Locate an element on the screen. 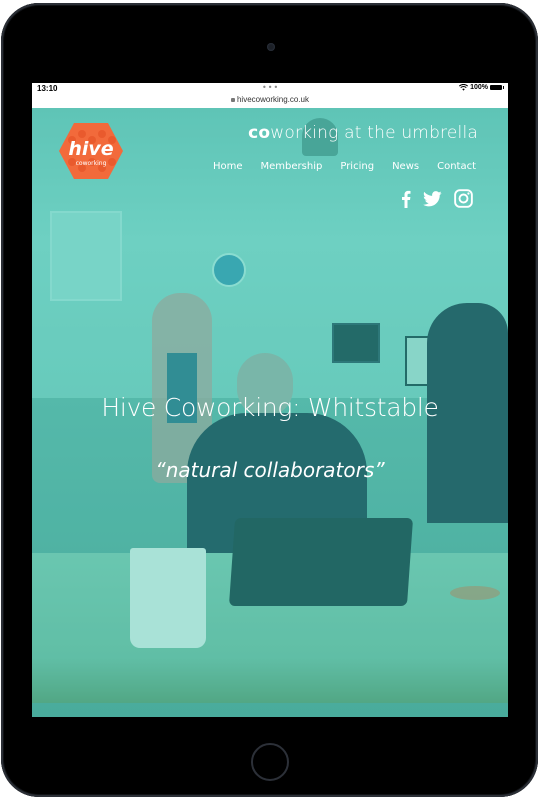 Image resolution: width=539 pixels, height=798 pixels. site-tagline: coworking at the umbrella is located at coordinates (363, 133).